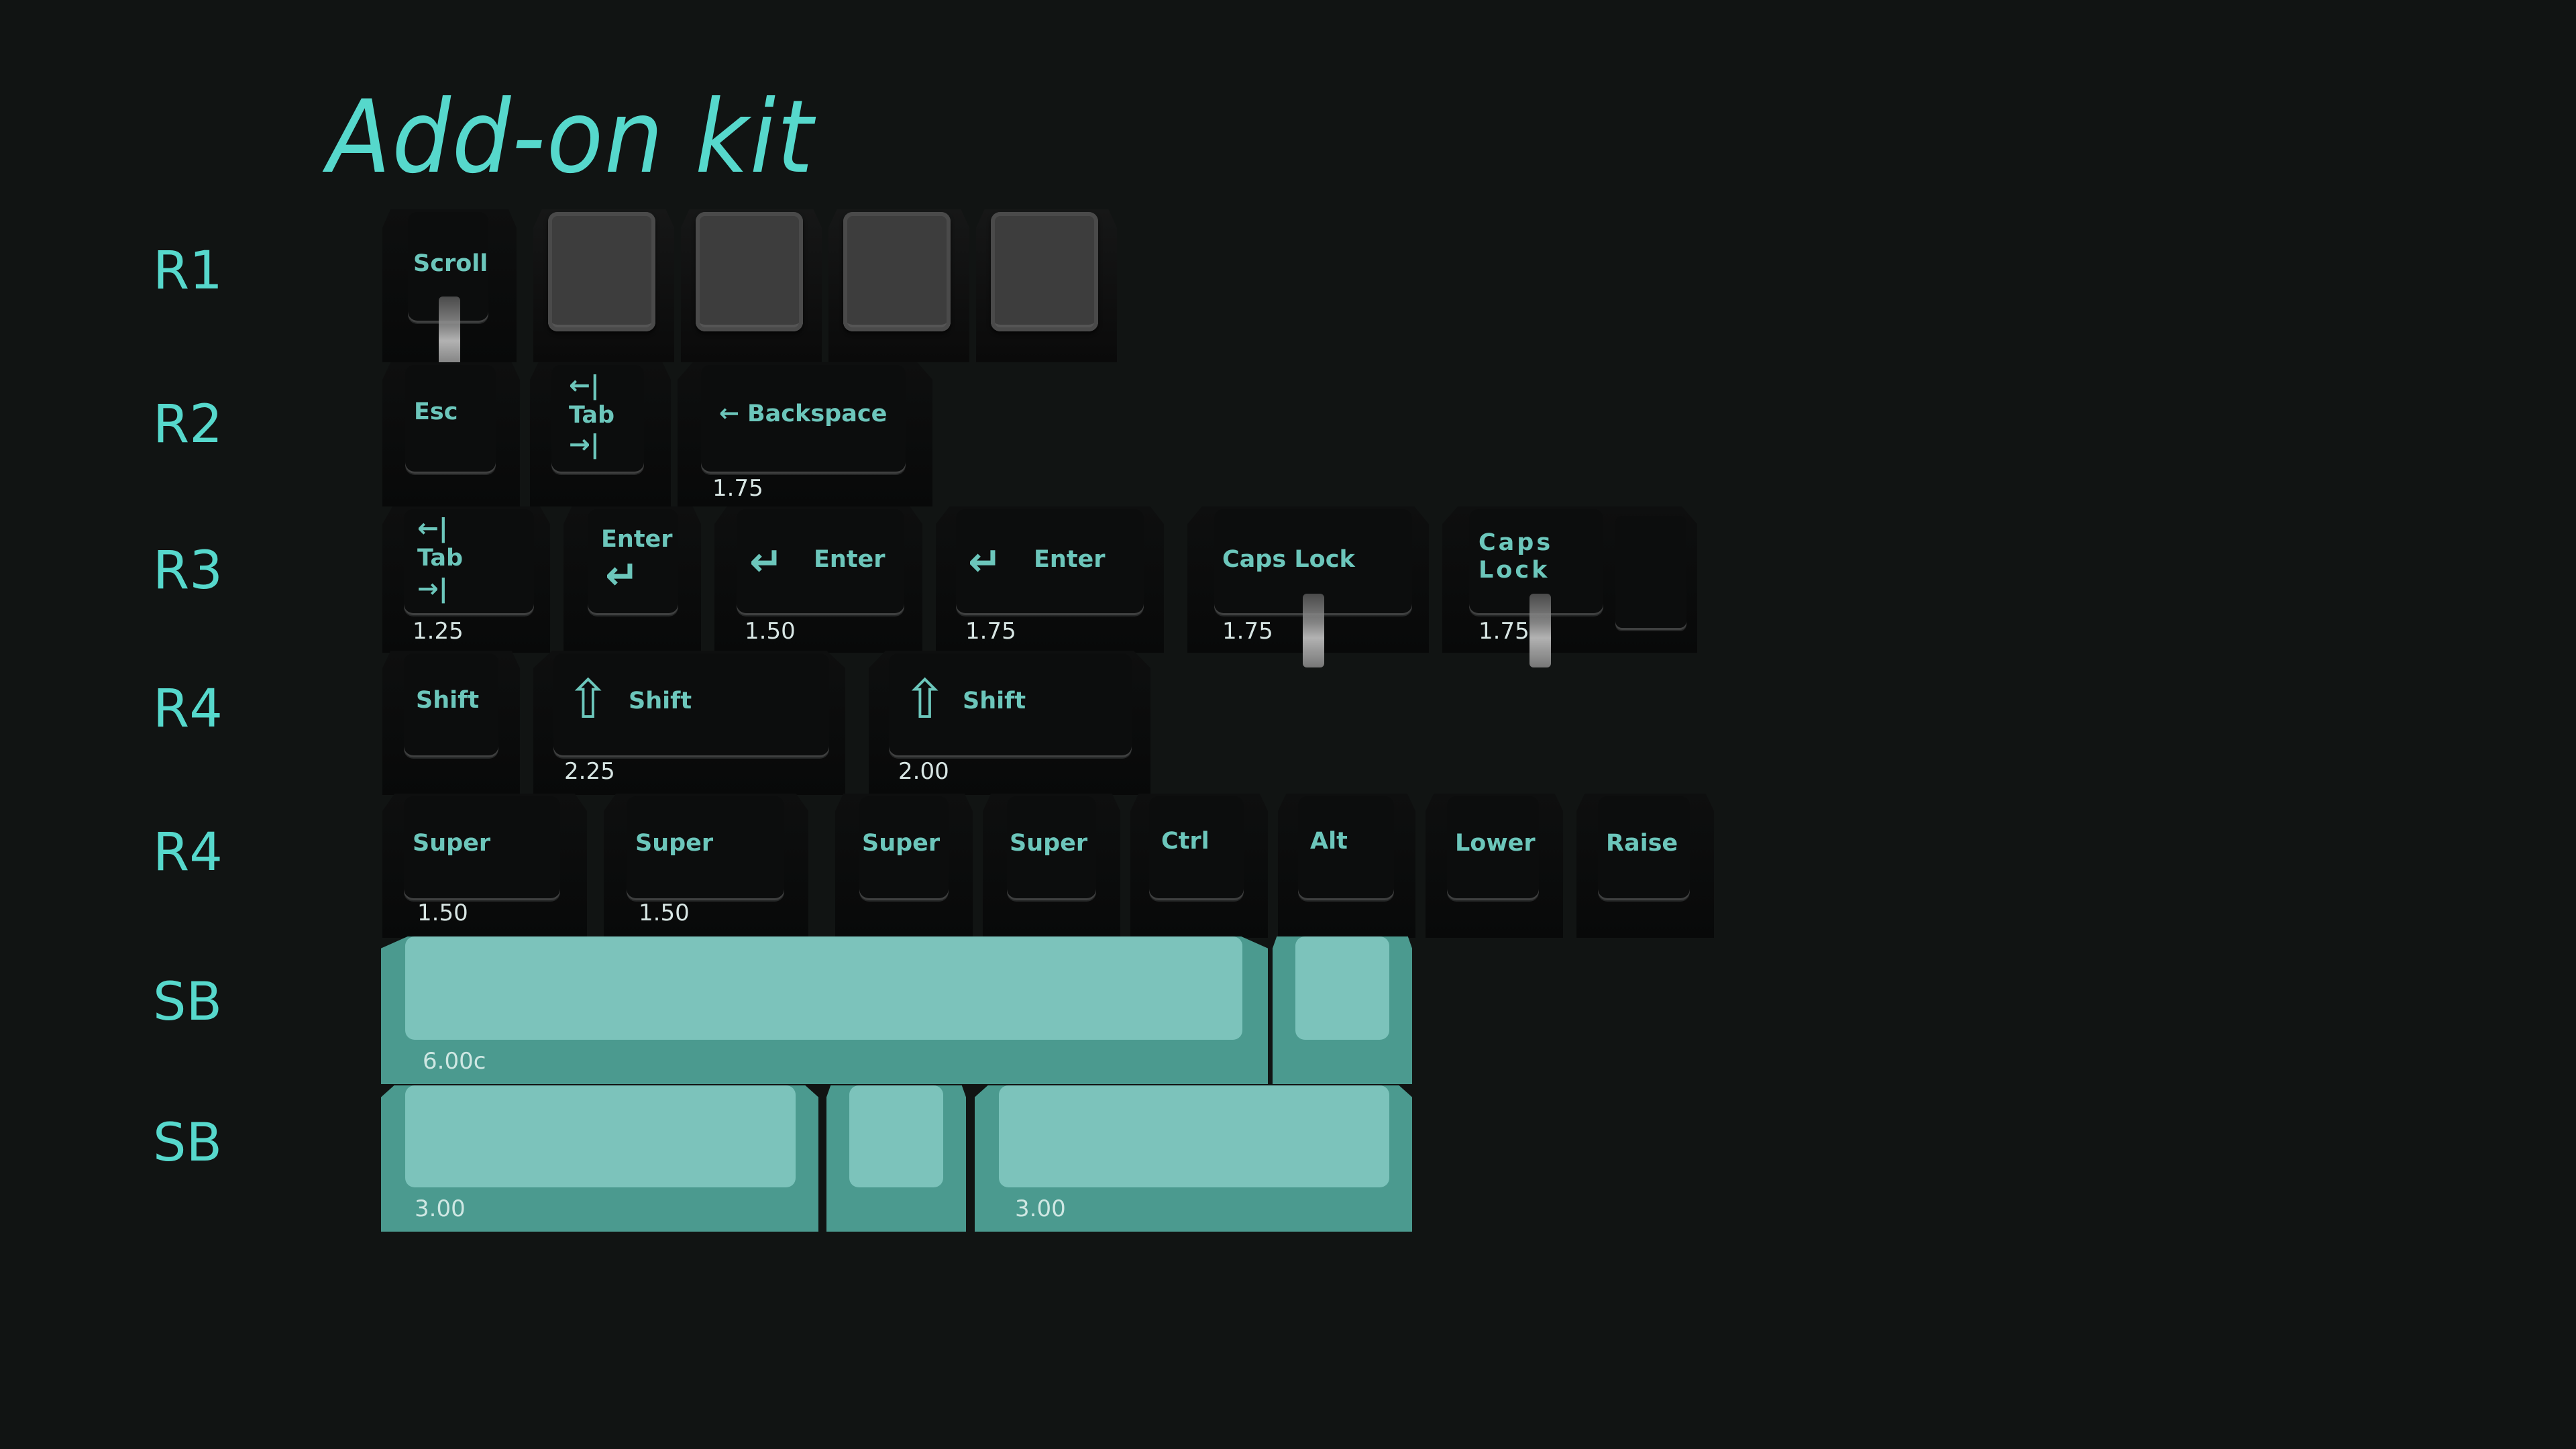 This screenshot has width=2576, height=1449. Describe the element at coordinates (188, 1002) in the screenshot. I see `row-label-sb: SB` at that location.